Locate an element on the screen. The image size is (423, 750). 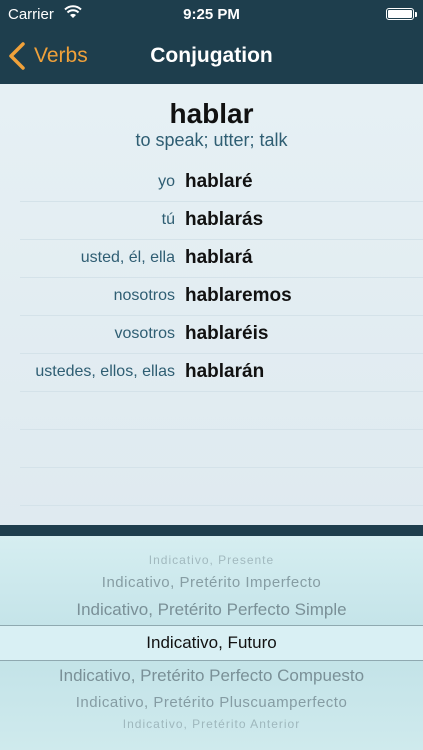
picker-option: Indicativo, Pretérito Perfecto Compuesto is located at coordinates (211, 676).